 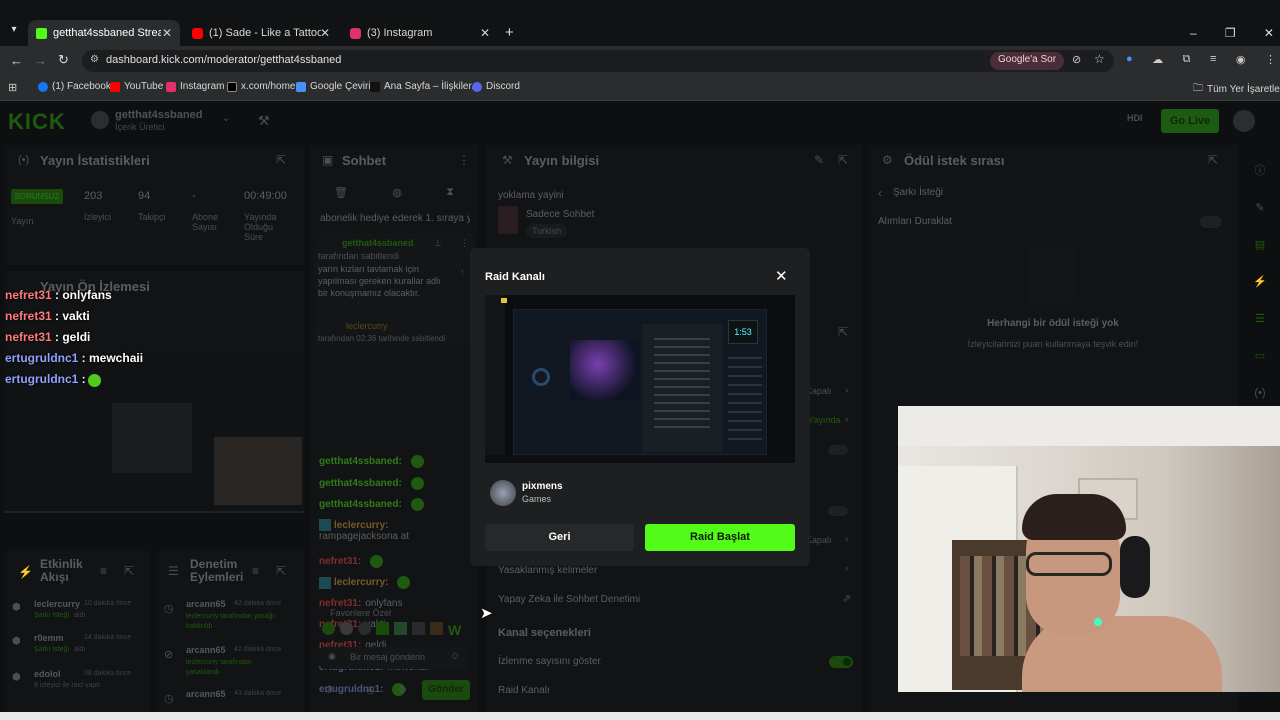 What do you see at coordinates (63, 60) in the screenshot?
I see `reload-icon: ↻` at bounding box center [63, 60].